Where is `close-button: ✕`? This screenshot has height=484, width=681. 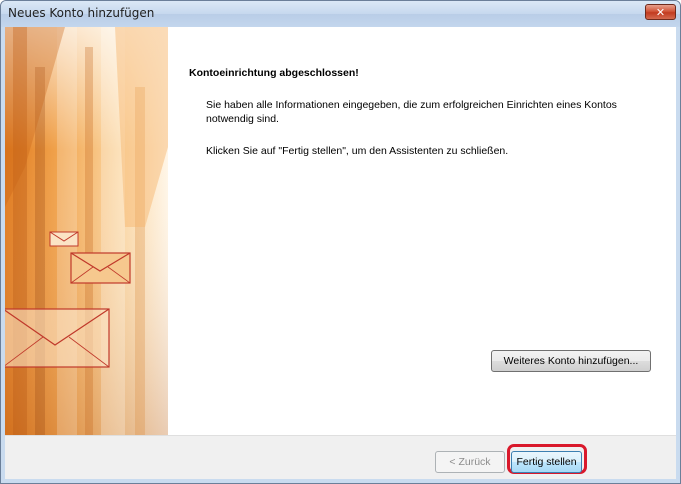 close-button: ✕ is located at coordinates (660, 12).